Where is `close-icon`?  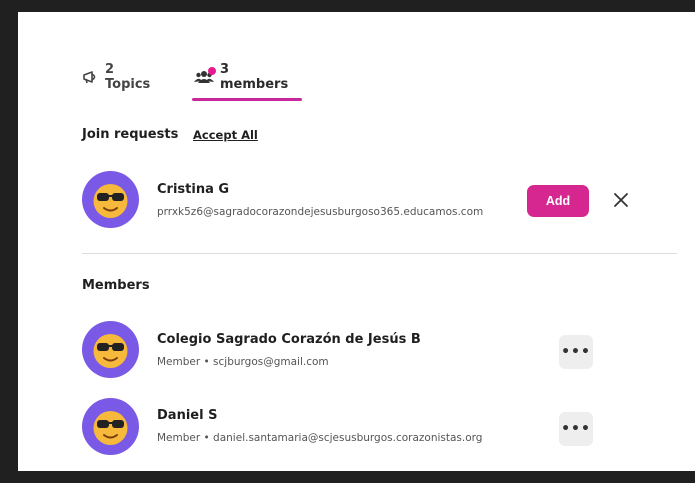
close-icon is located at coordinates (621, 200).